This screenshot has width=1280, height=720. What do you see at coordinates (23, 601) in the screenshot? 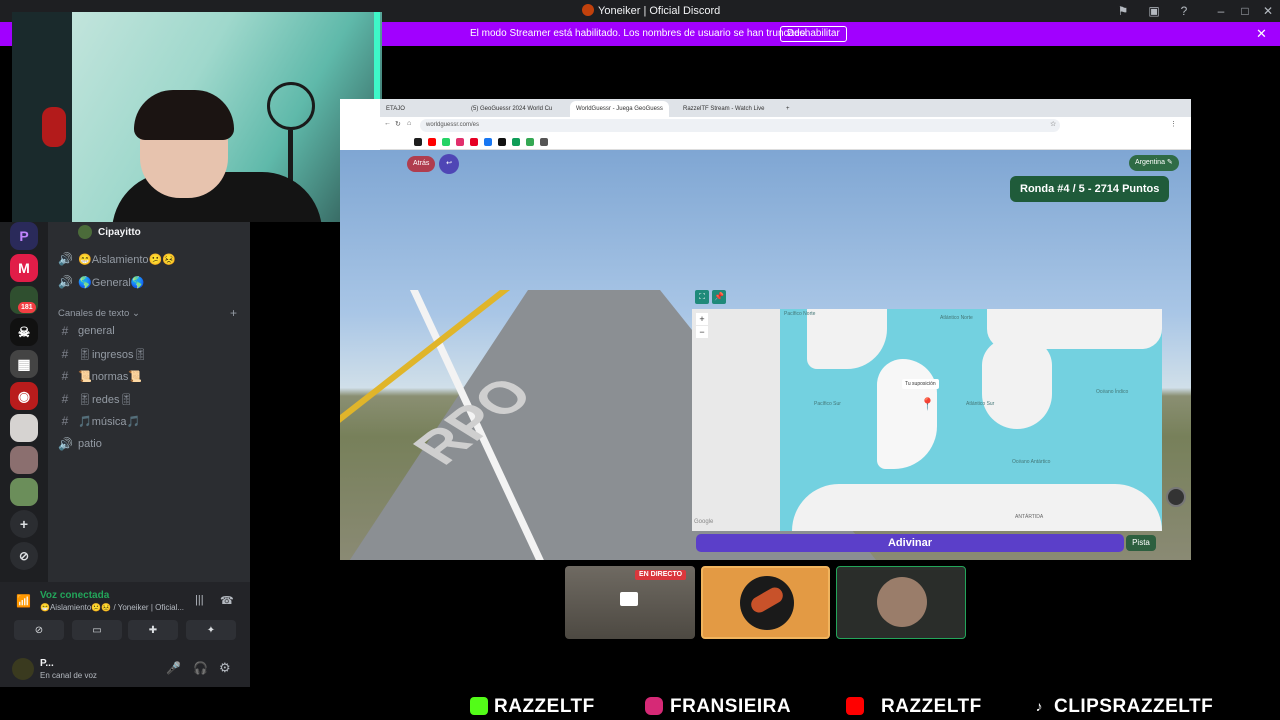
I see `signal-icon: 📶` at bounding box center [23, 601].